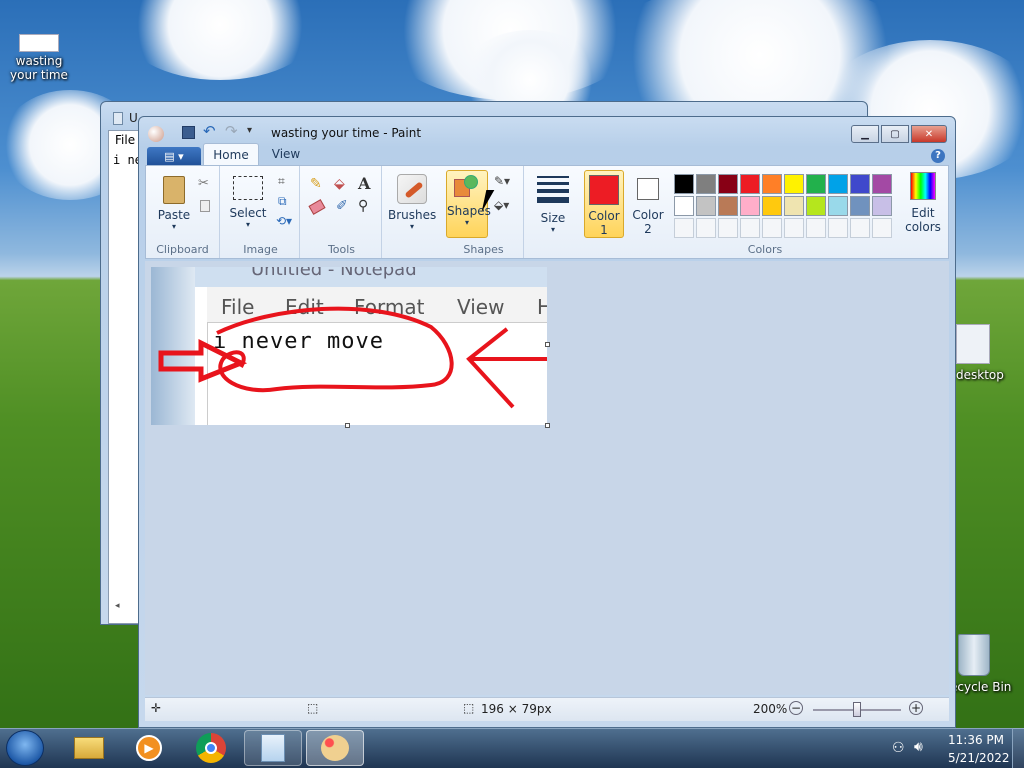  I want to click on help-icon: ?, so click(938, 156).